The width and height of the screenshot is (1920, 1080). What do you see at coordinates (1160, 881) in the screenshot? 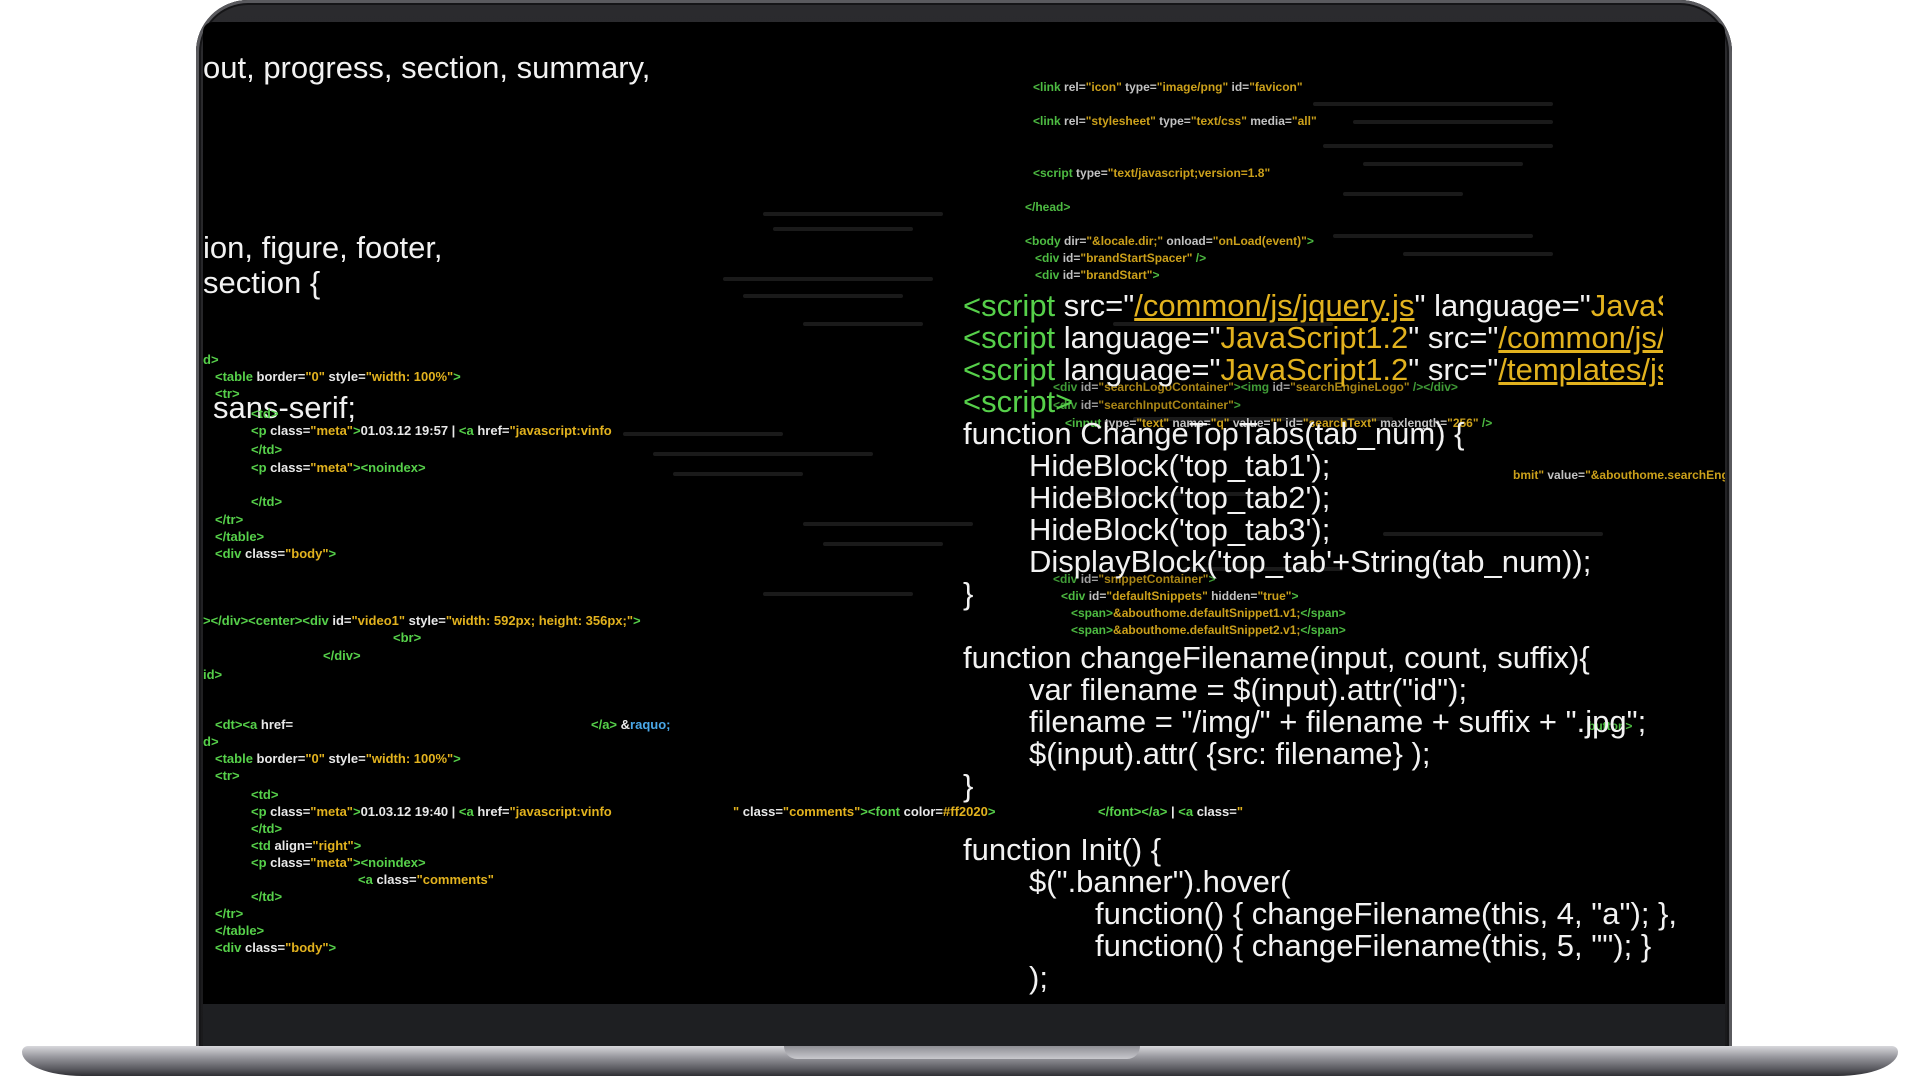
I see `js-line: $(".banner").hover(` at bounding box center [1160, 881].